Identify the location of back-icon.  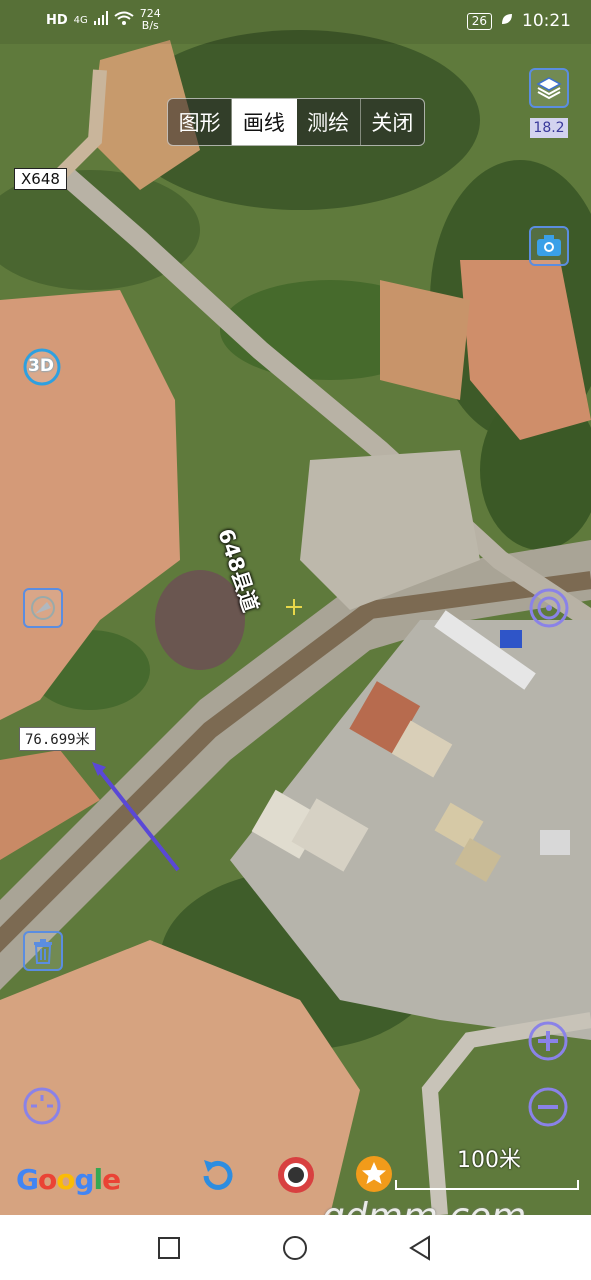
(420, 1248).